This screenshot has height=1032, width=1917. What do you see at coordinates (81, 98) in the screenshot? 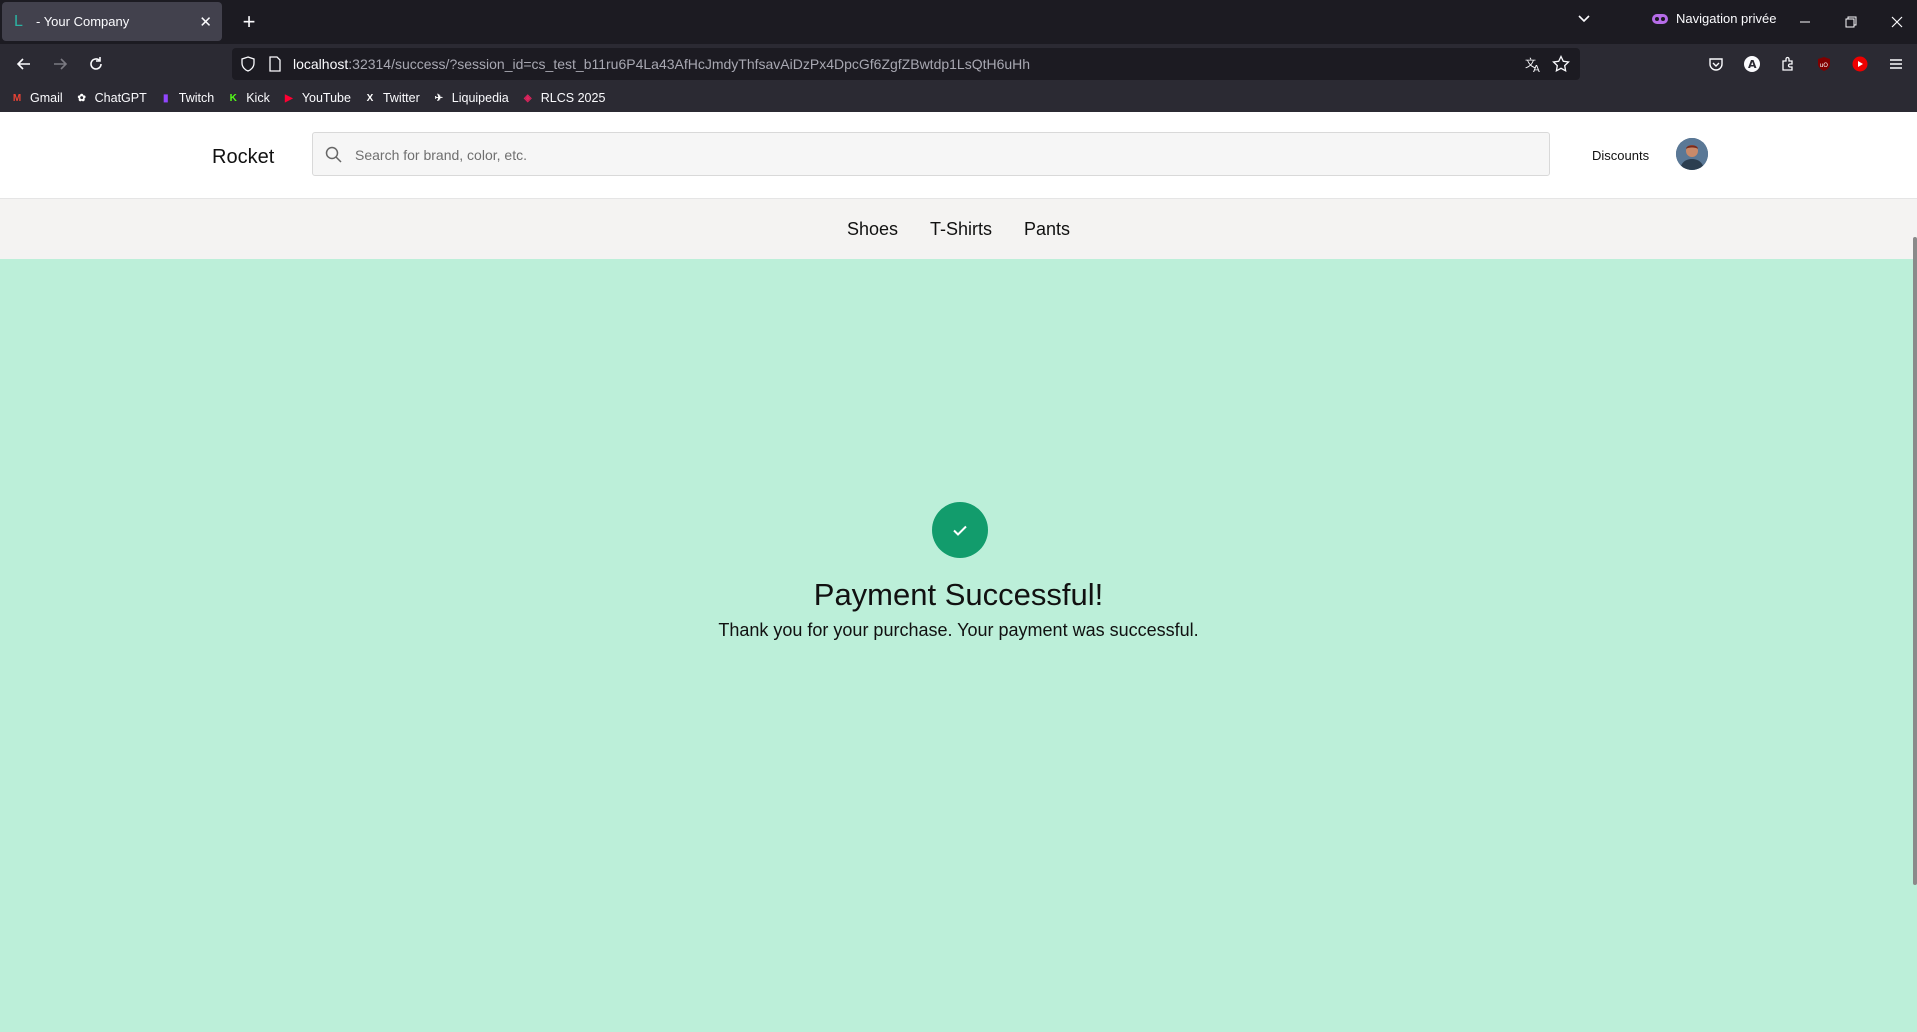
I see `chatgpt-icon: ✿` at bounding box center [81, 98].